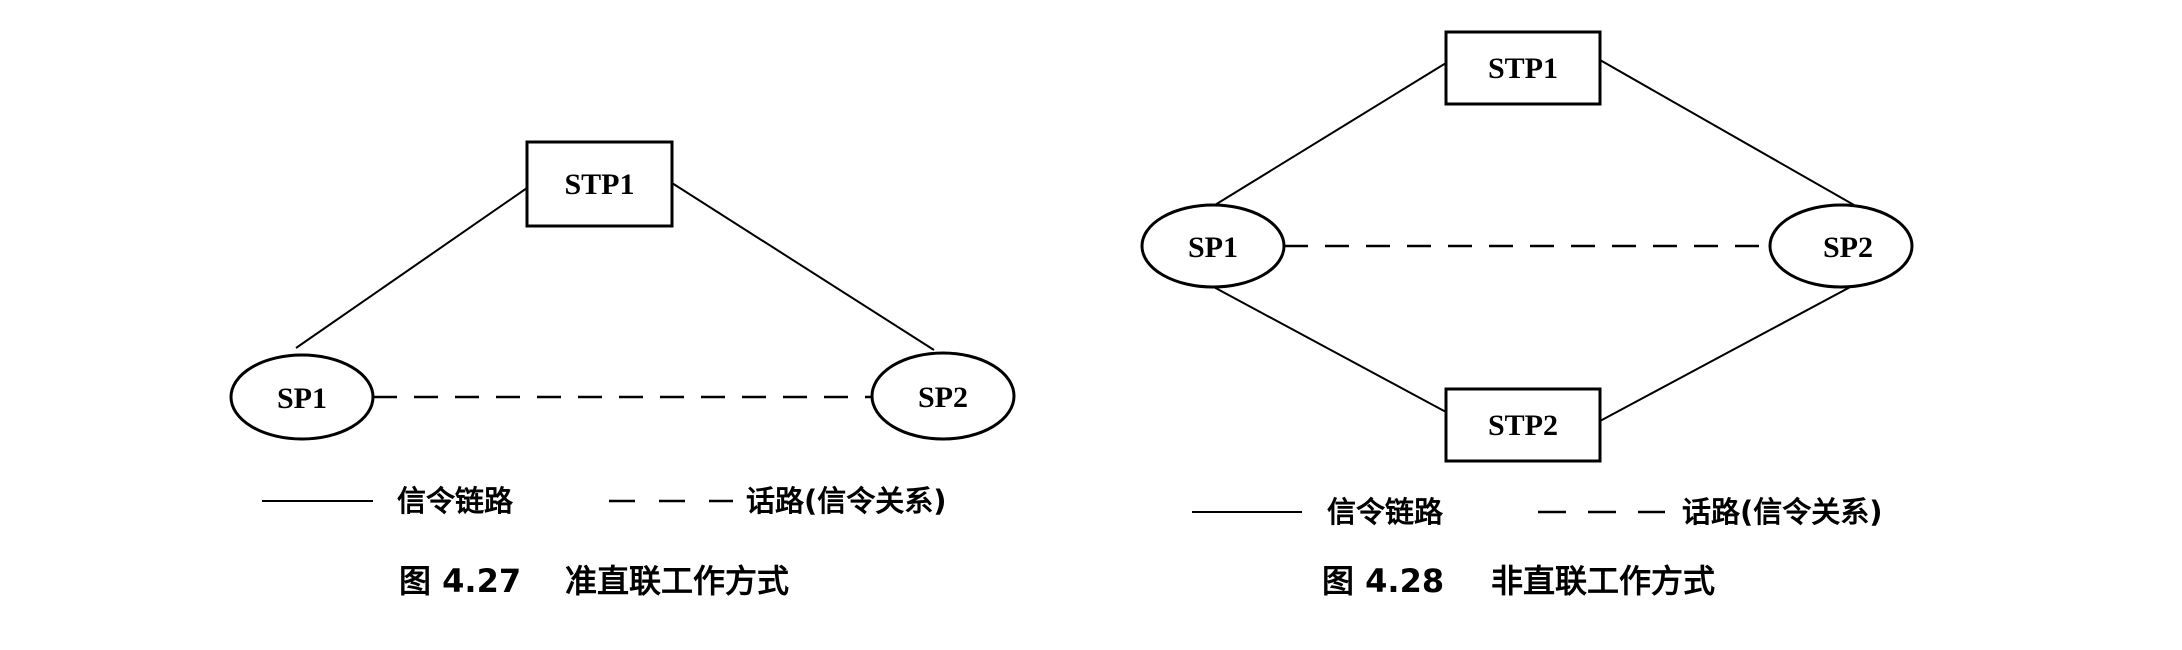 The image size is (2182, 650). I want to click on link-stp2-sp2, so click(1727, 353).